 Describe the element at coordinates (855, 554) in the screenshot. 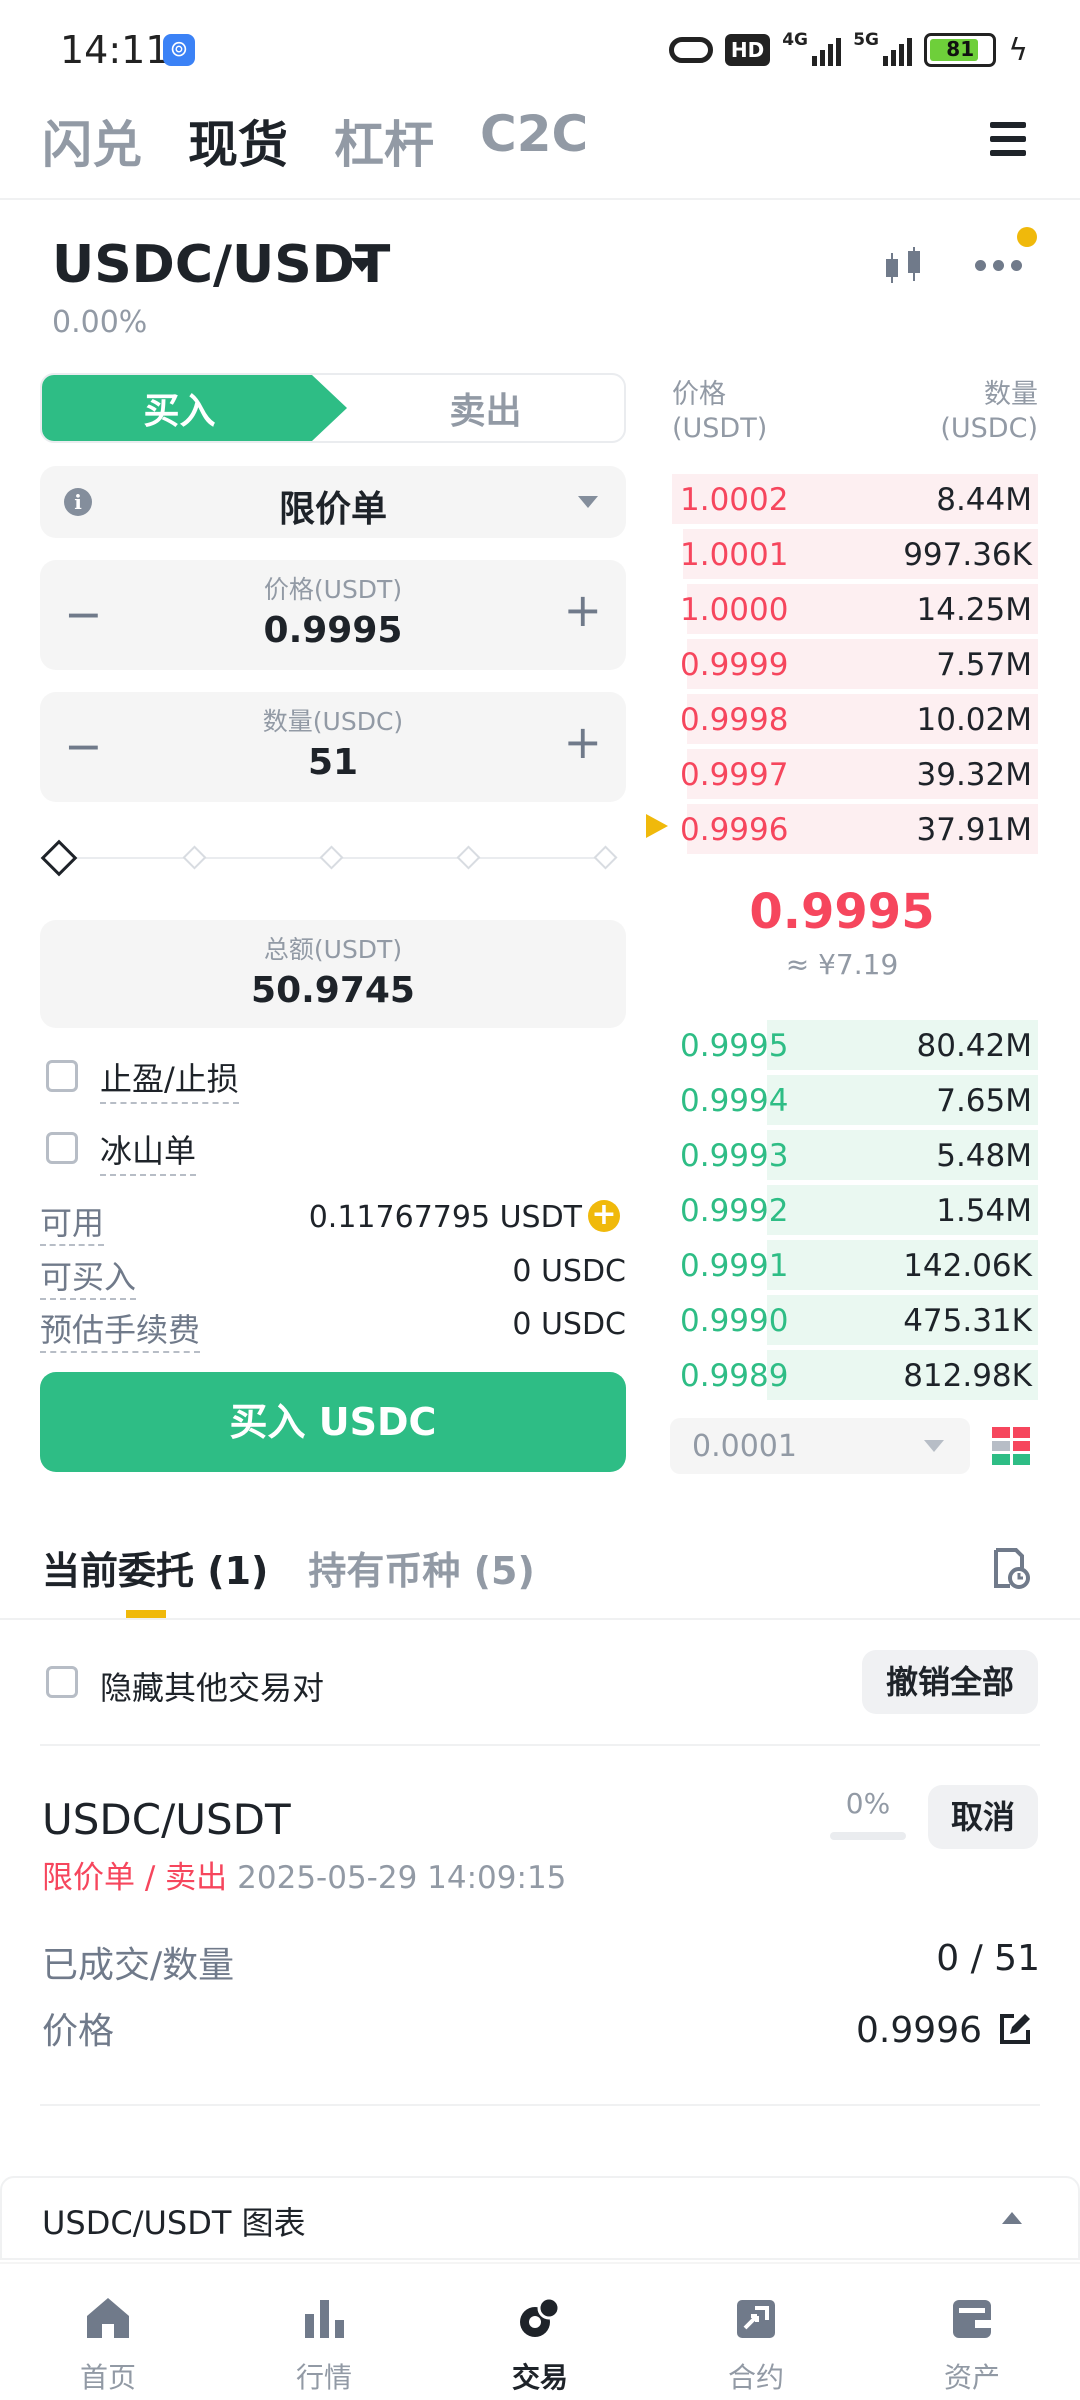

I see `ask-row: 1.0001 997.36K` at that location.